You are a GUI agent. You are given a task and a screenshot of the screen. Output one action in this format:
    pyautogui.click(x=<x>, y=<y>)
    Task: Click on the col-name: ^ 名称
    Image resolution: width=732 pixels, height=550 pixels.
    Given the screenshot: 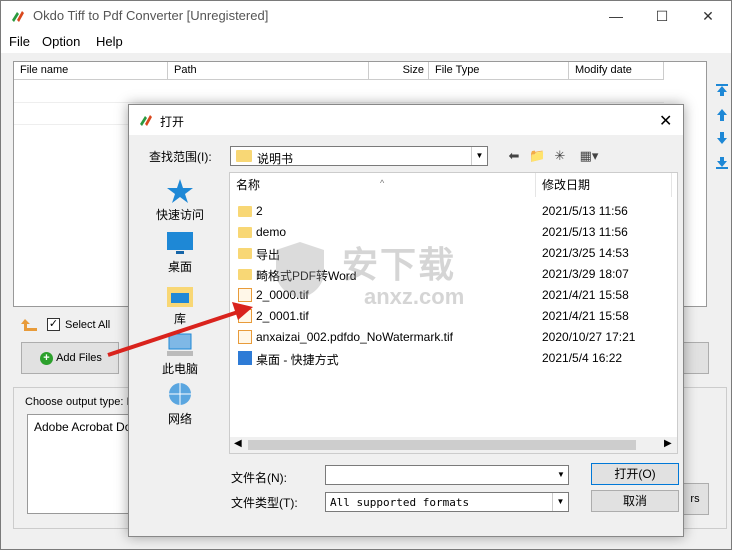 What is the action you would take?
    pyautogui.click(x=383, y=185)
    